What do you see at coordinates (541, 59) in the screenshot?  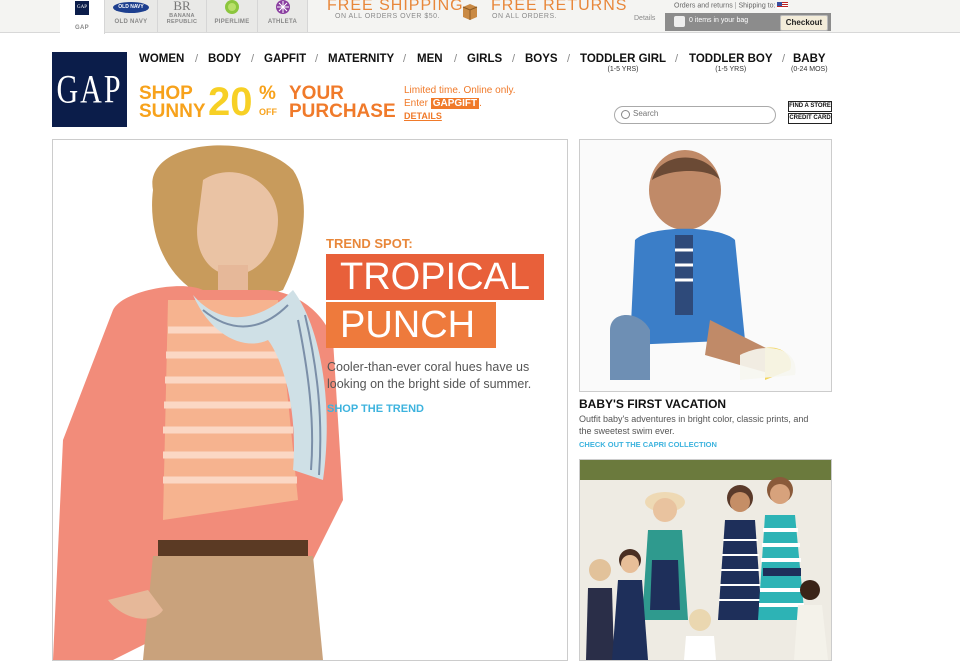 I see `nav-item-boys: BOYS` at bounding box center [541, 59].